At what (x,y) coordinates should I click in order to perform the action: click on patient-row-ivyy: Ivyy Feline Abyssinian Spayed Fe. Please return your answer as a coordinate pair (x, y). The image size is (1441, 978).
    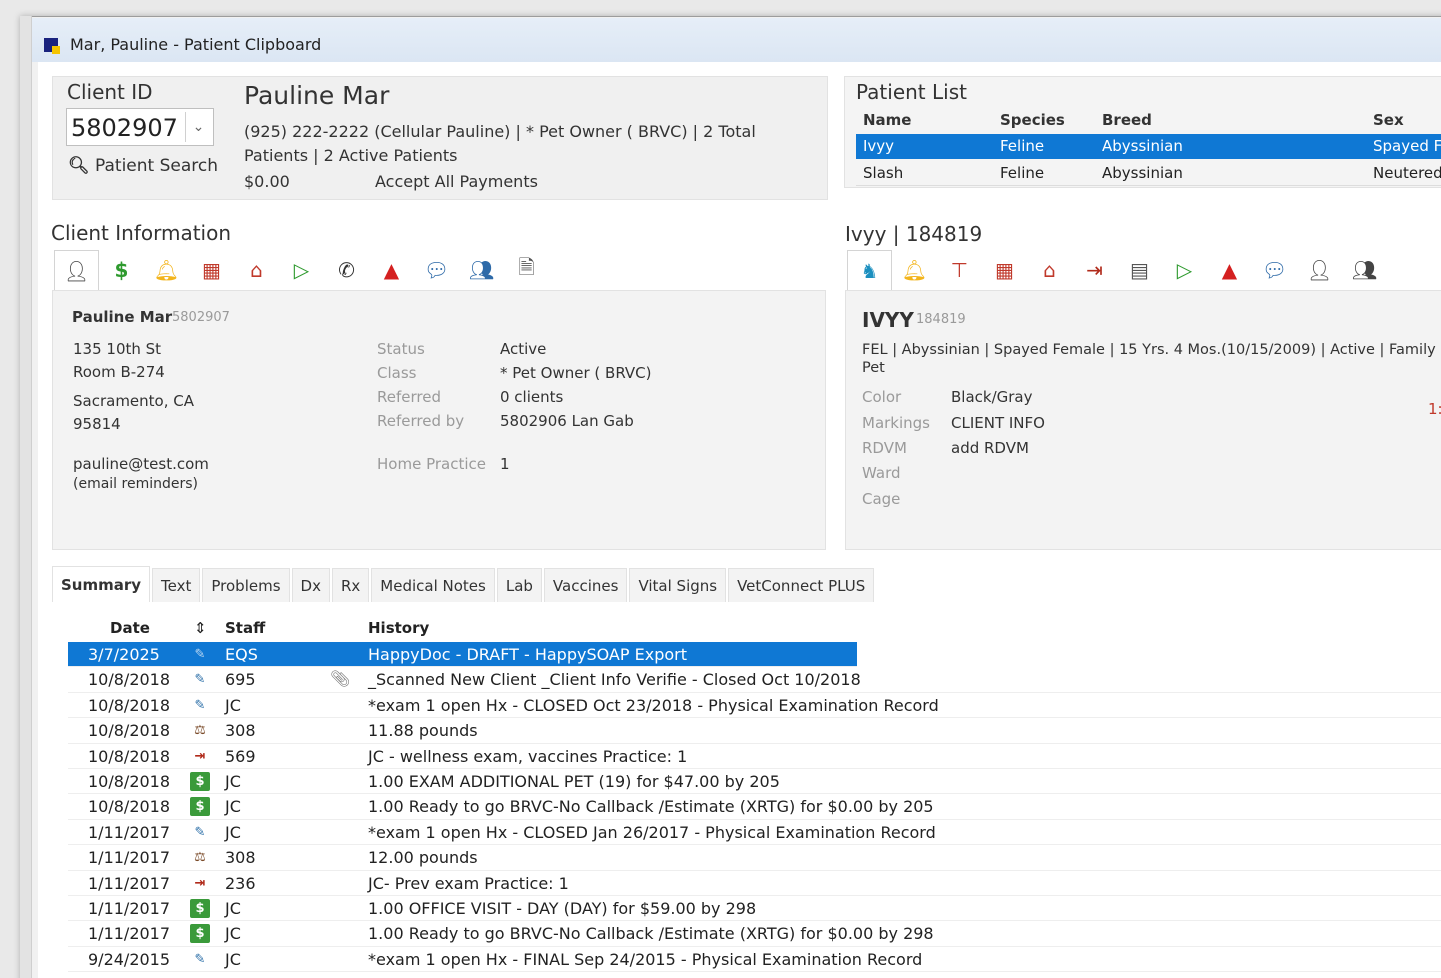
    Looking at the image, I should click on (1148, 146).